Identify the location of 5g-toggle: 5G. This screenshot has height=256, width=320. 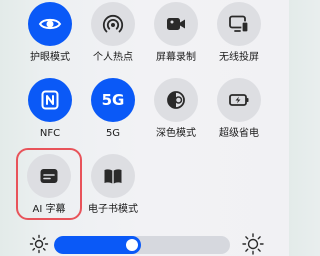
(113, 100).